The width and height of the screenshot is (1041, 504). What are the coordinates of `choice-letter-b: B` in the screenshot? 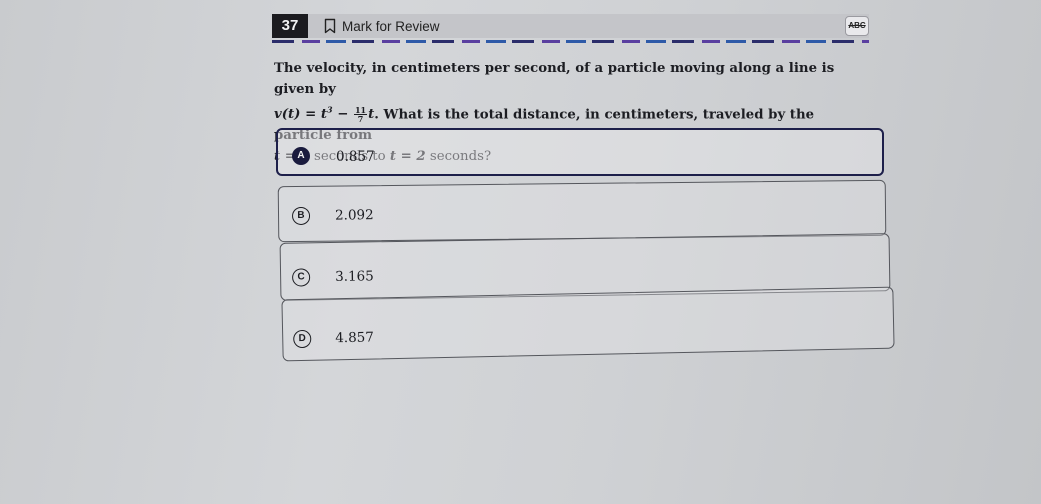 It's located at (301, 216).